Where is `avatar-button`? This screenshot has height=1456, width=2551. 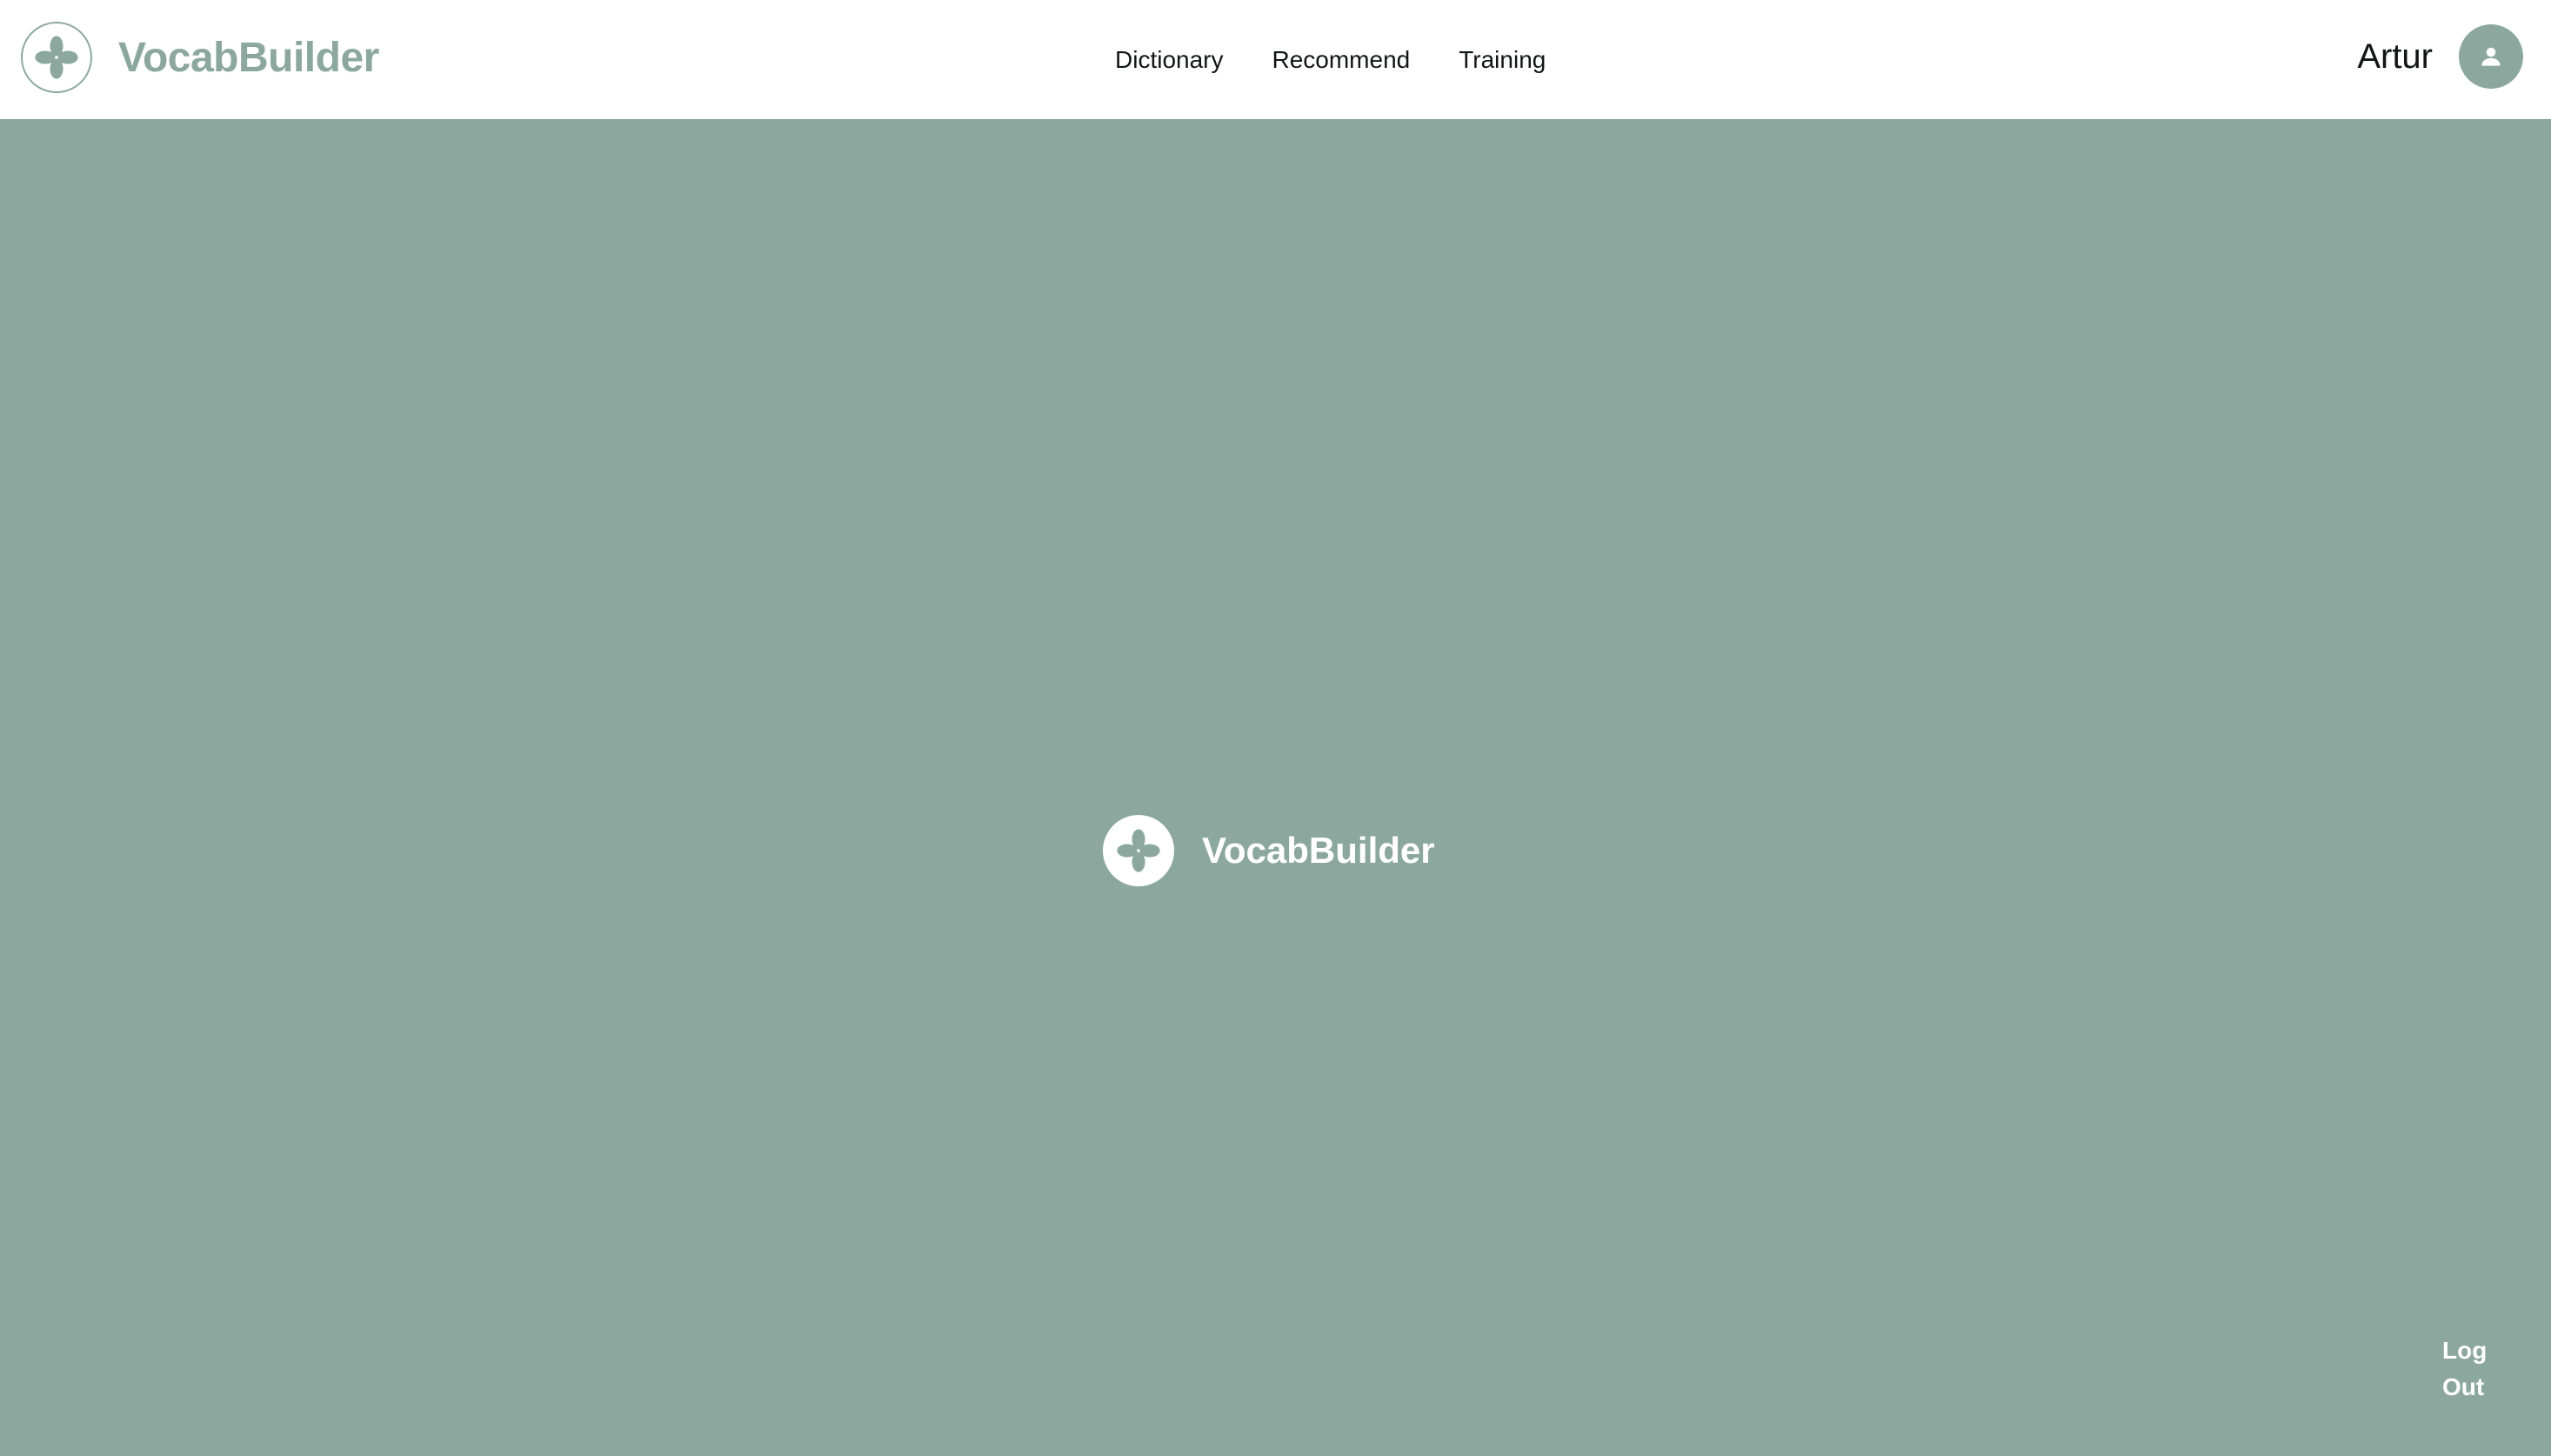
avatar-button is located at coordinates (2491, 56).